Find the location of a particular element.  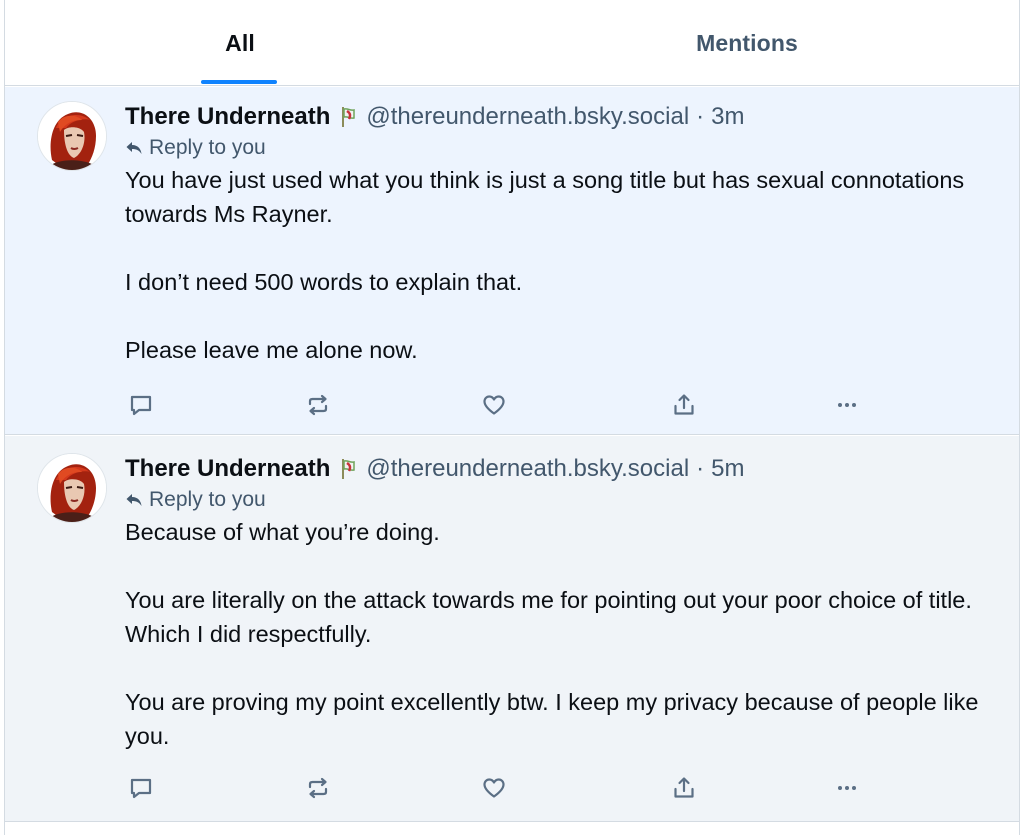

post-paragraph: I don’t need 500 words to explain that. is located at coordinates (324, 282).